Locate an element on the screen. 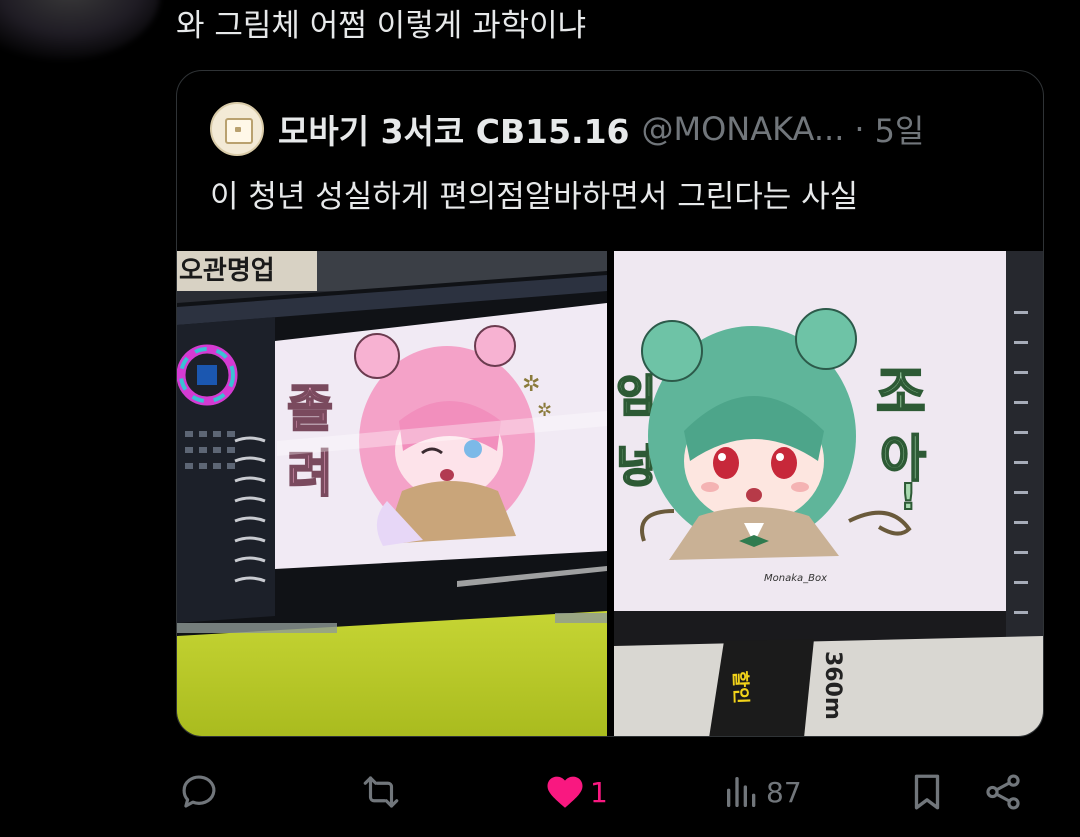  bar-chart-icon is located at coordinates (741, 792).